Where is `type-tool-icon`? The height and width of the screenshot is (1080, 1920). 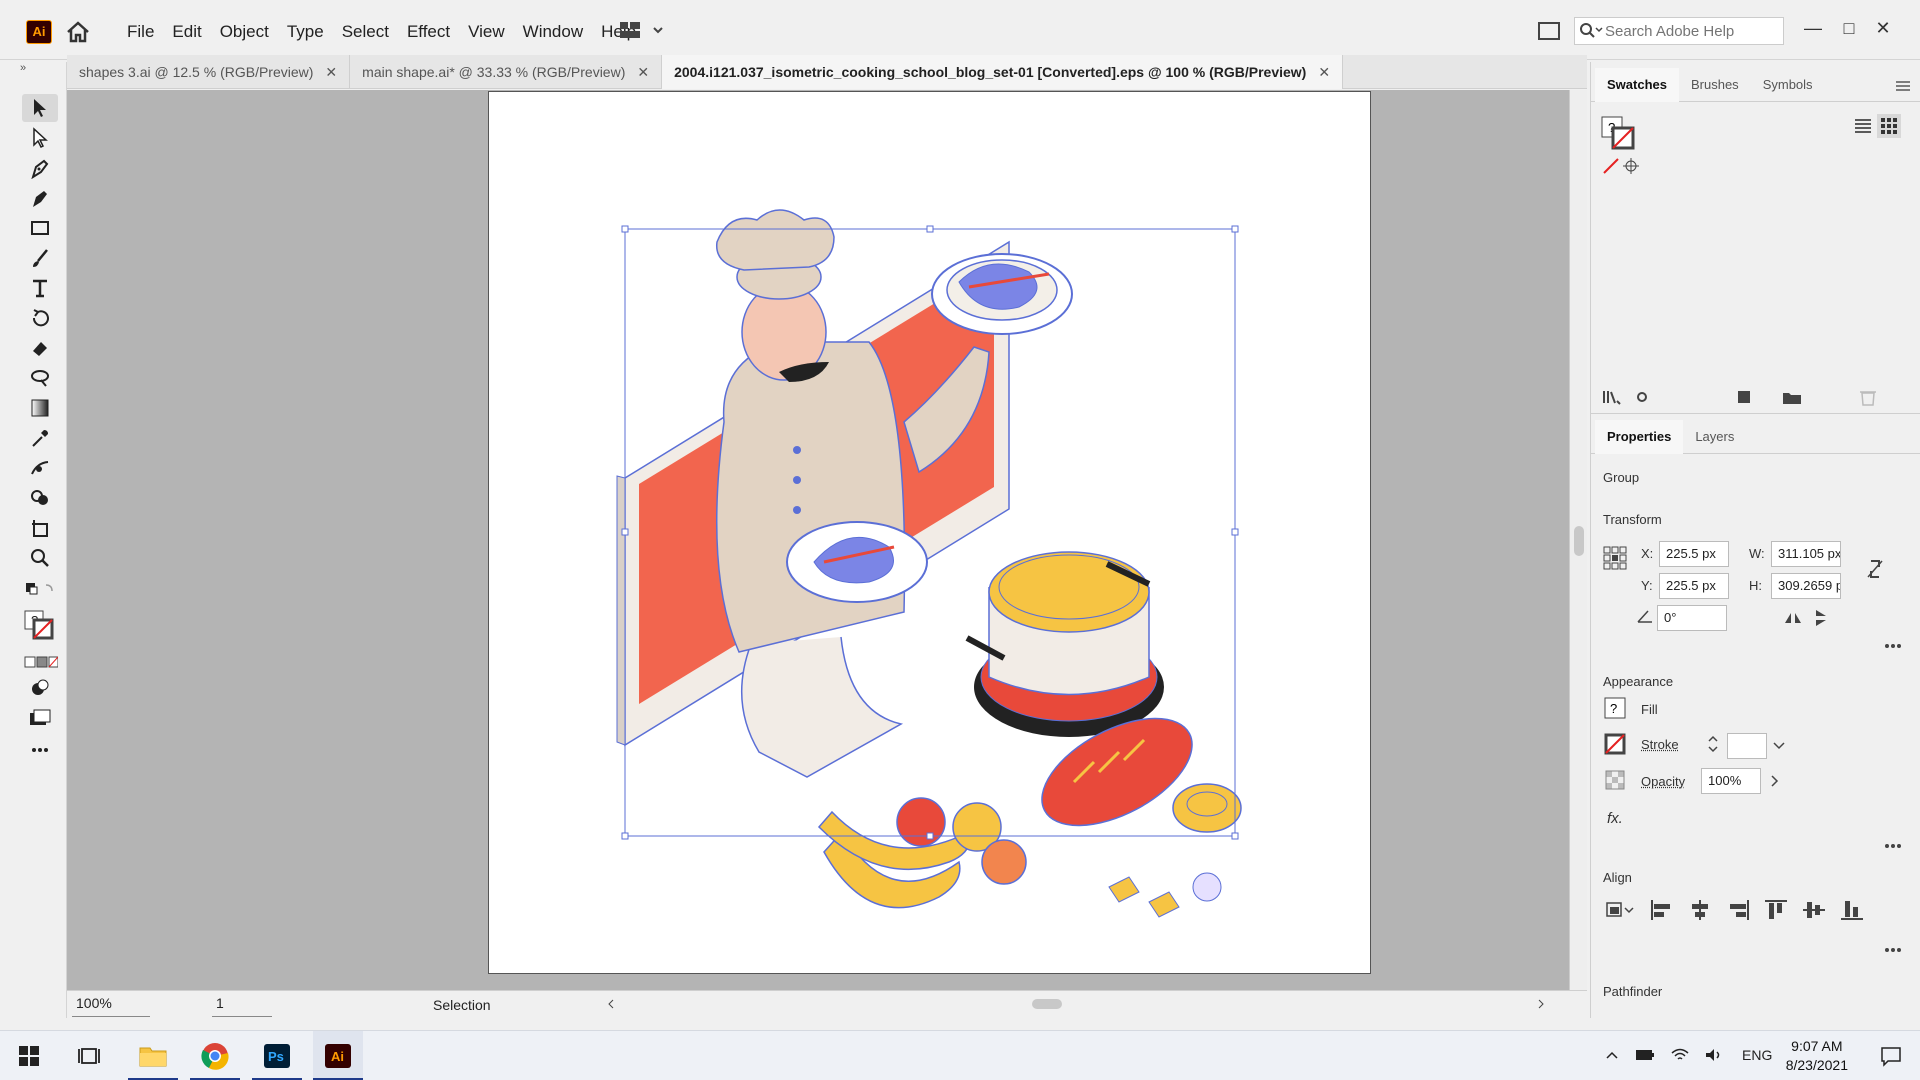
type-tool-icon is located at coordinates (40, 288).